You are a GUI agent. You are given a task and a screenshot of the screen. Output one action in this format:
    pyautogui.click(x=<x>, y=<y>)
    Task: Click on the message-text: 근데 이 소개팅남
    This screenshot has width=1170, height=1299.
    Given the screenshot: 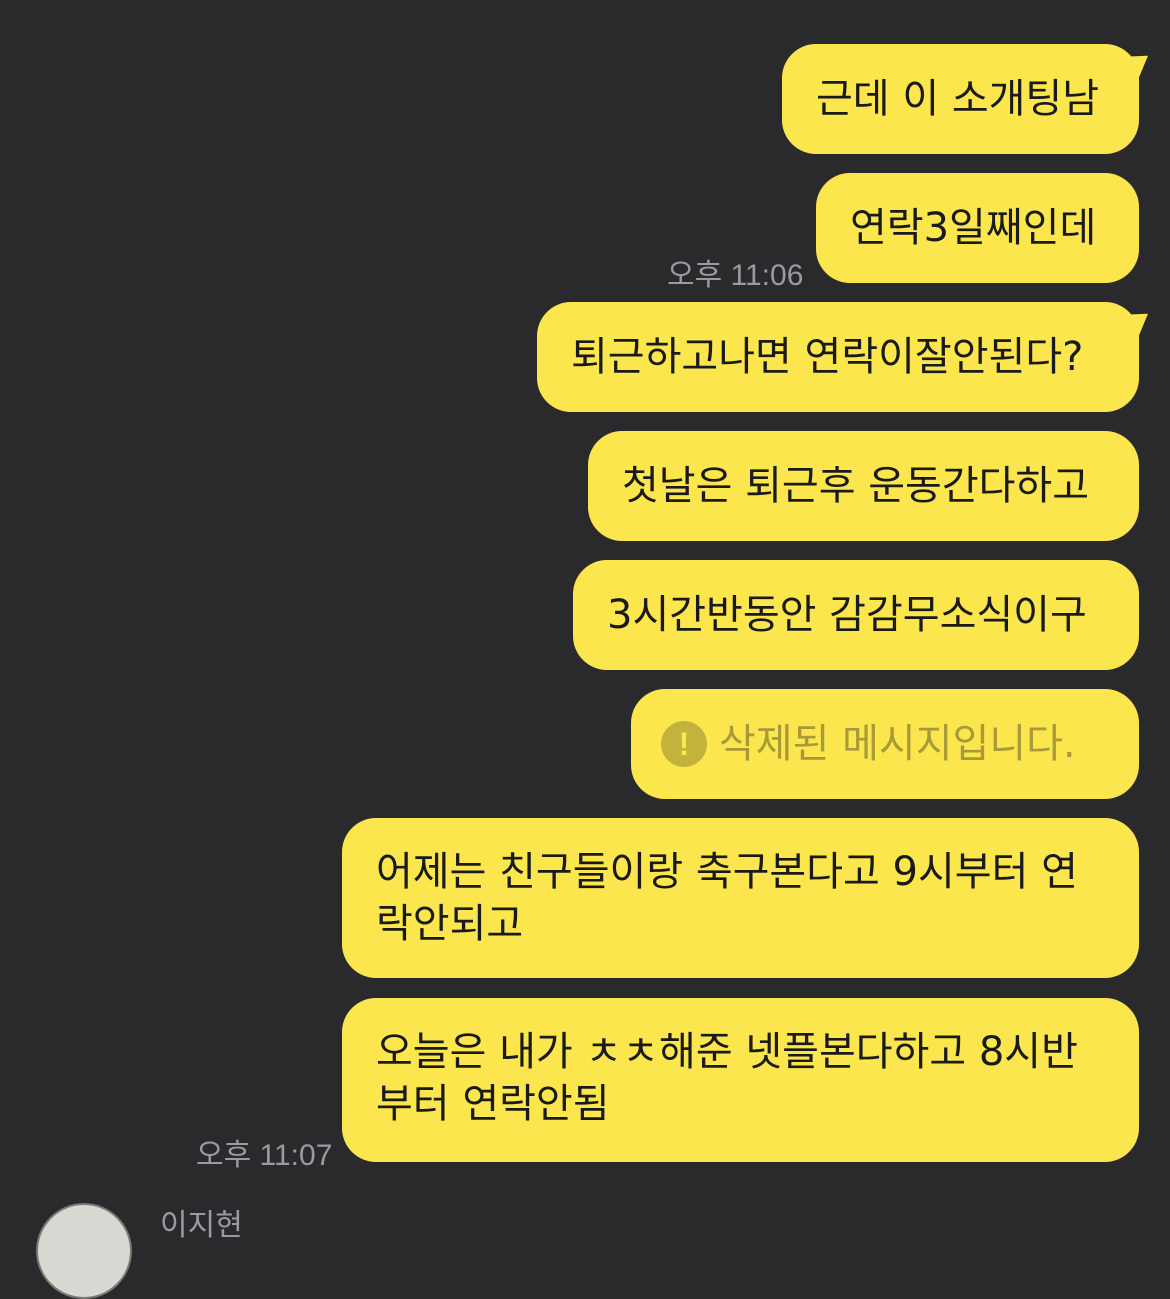 What is the action you would take?
    pyautogui.click(x=958, y=99)
    